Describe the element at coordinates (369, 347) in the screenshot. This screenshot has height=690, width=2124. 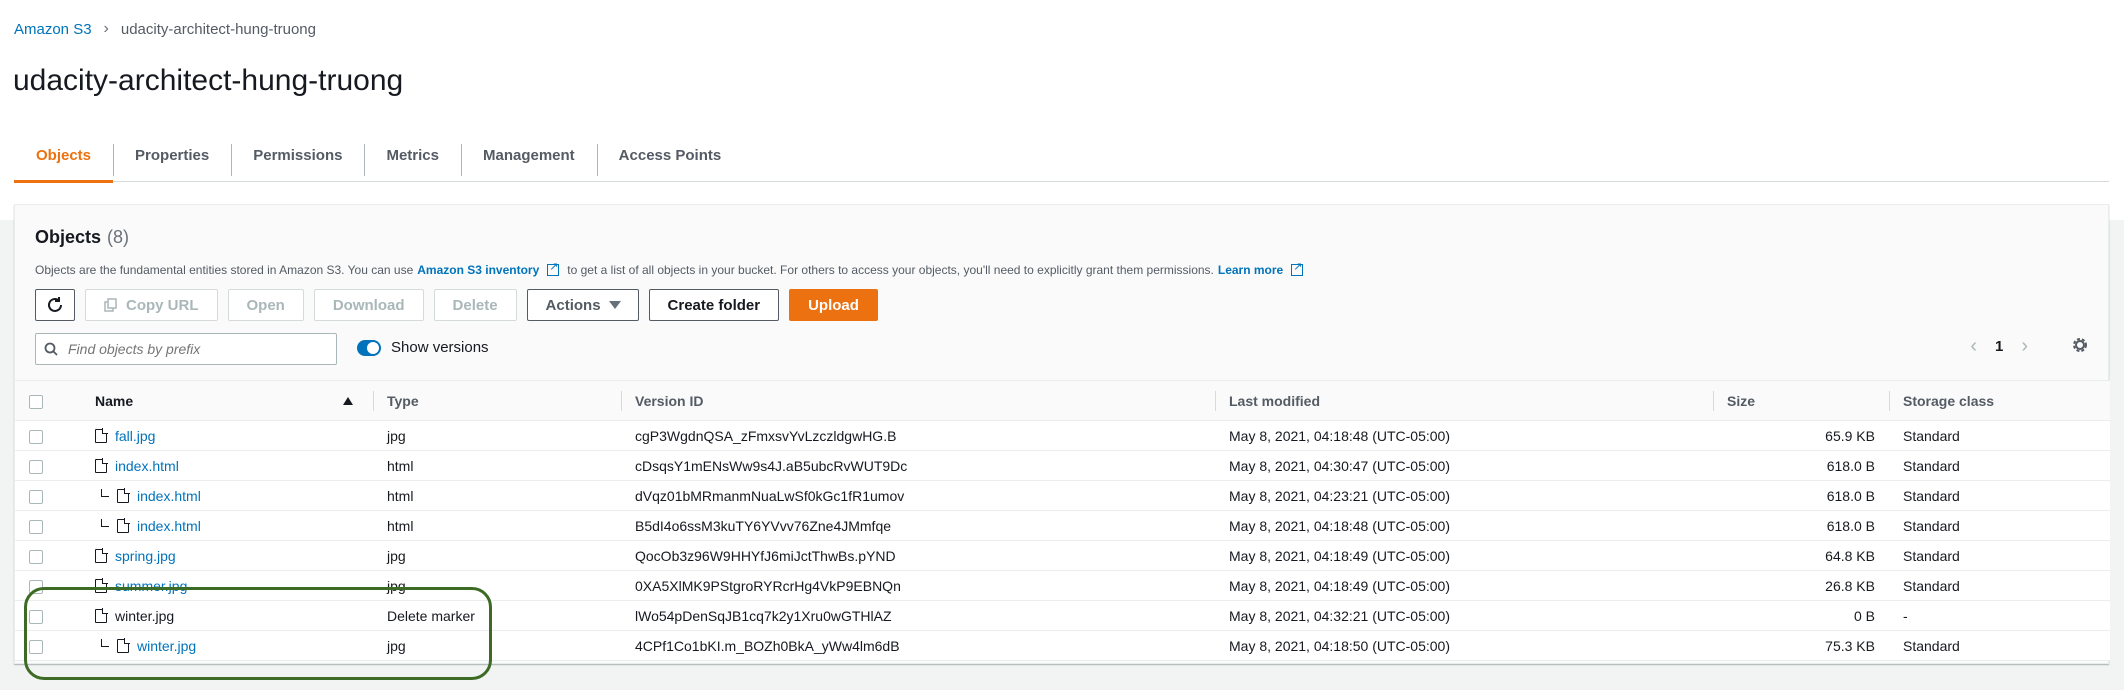
I see `show-versions-toggle` at that location.